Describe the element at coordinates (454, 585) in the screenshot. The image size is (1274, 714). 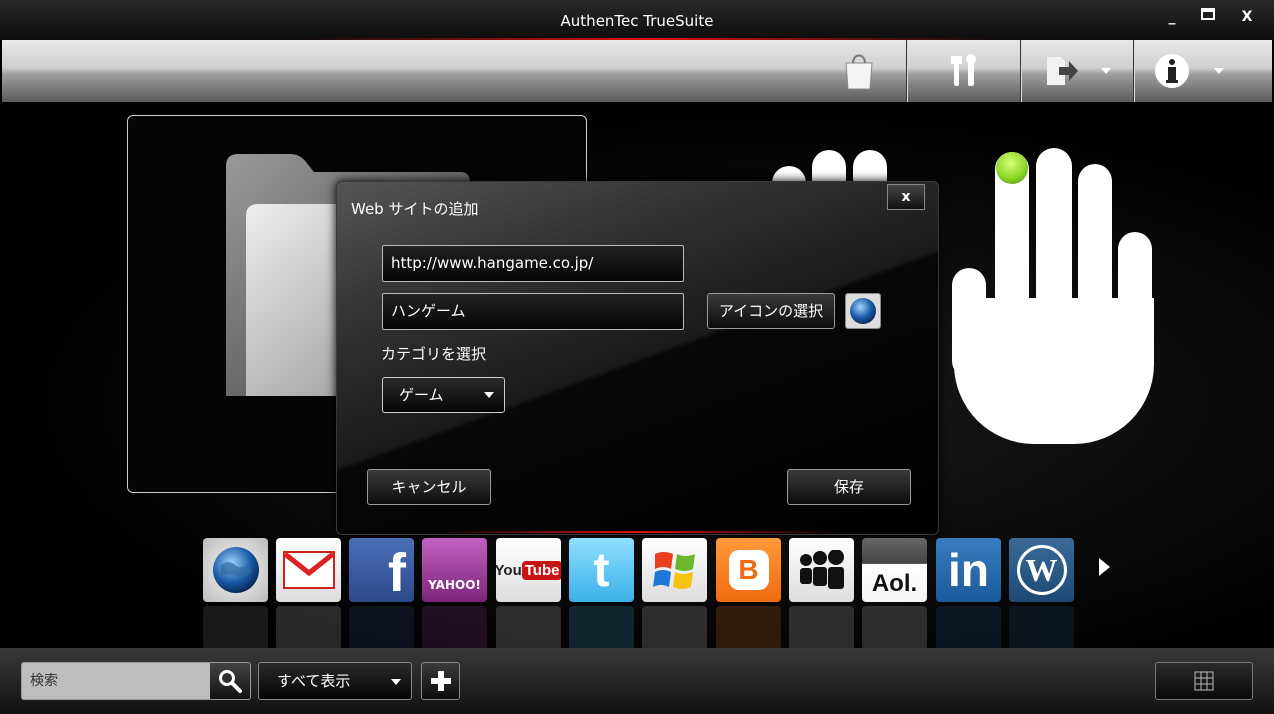
I see `yahoo-icon: YAHOO!` at that location.